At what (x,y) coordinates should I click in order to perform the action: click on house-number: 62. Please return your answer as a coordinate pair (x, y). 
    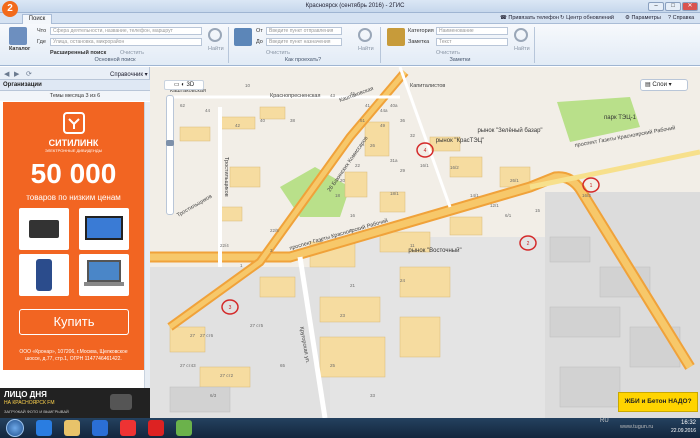
    Looking at the image, I should click on (183, 105).